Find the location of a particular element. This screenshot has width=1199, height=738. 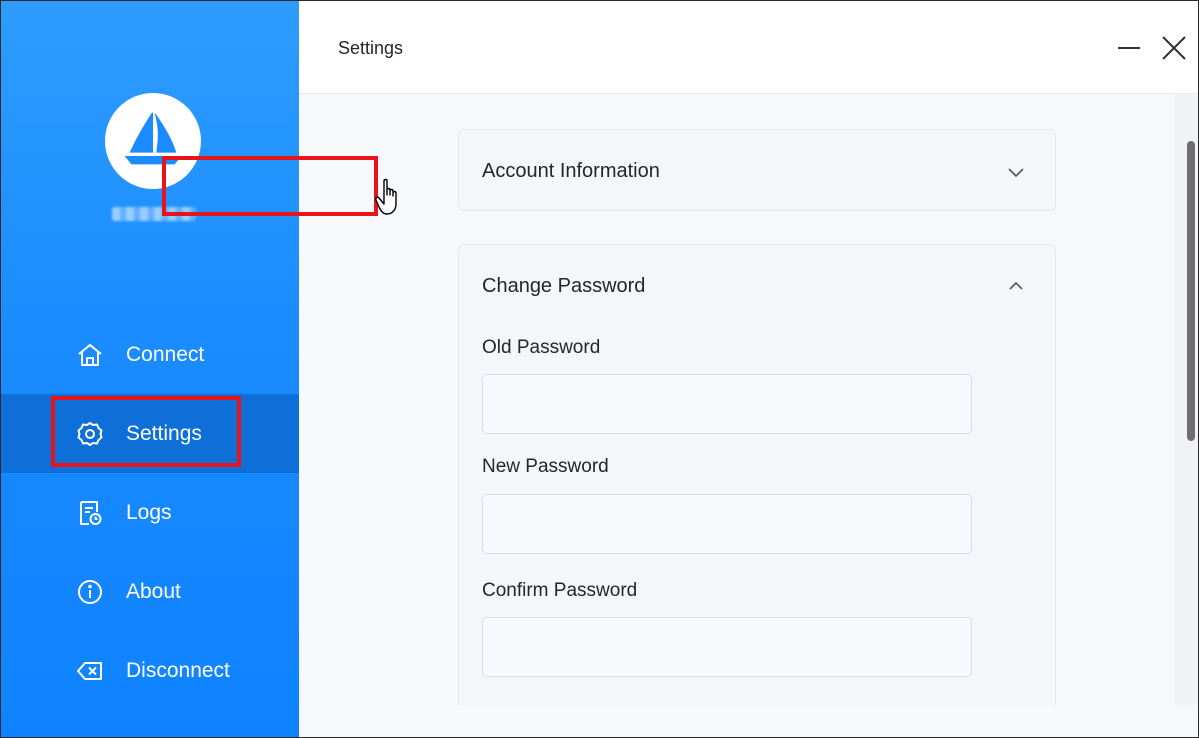

log-icon is located at coordinates (90, 513).